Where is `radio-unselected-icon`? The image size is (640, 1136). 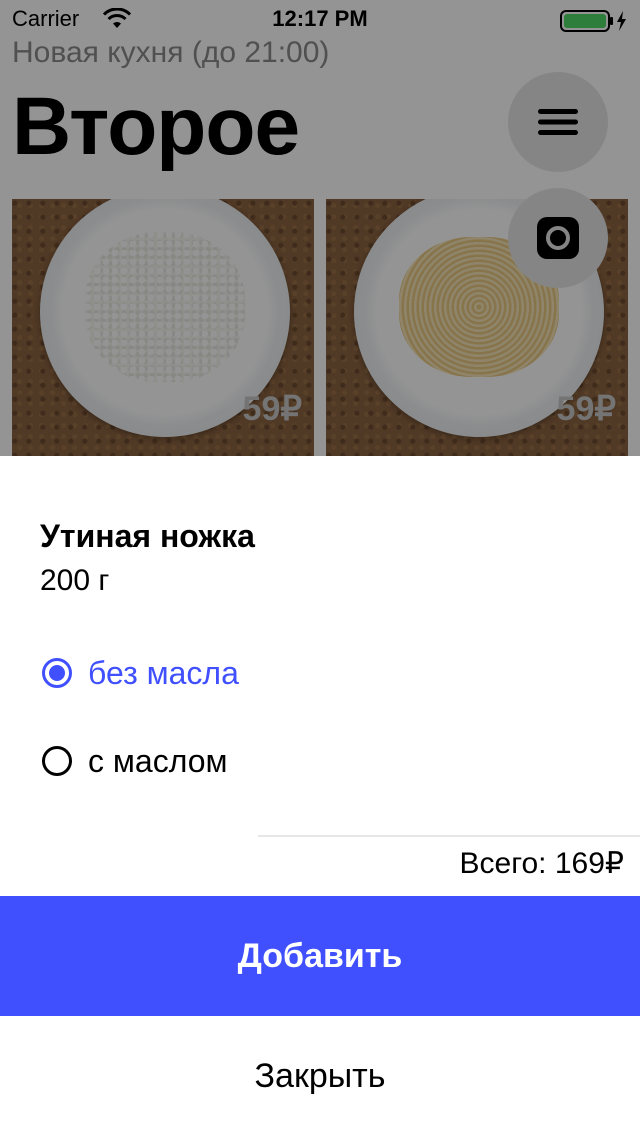
radio-unselected-icon is located at coordinates (57, 761).